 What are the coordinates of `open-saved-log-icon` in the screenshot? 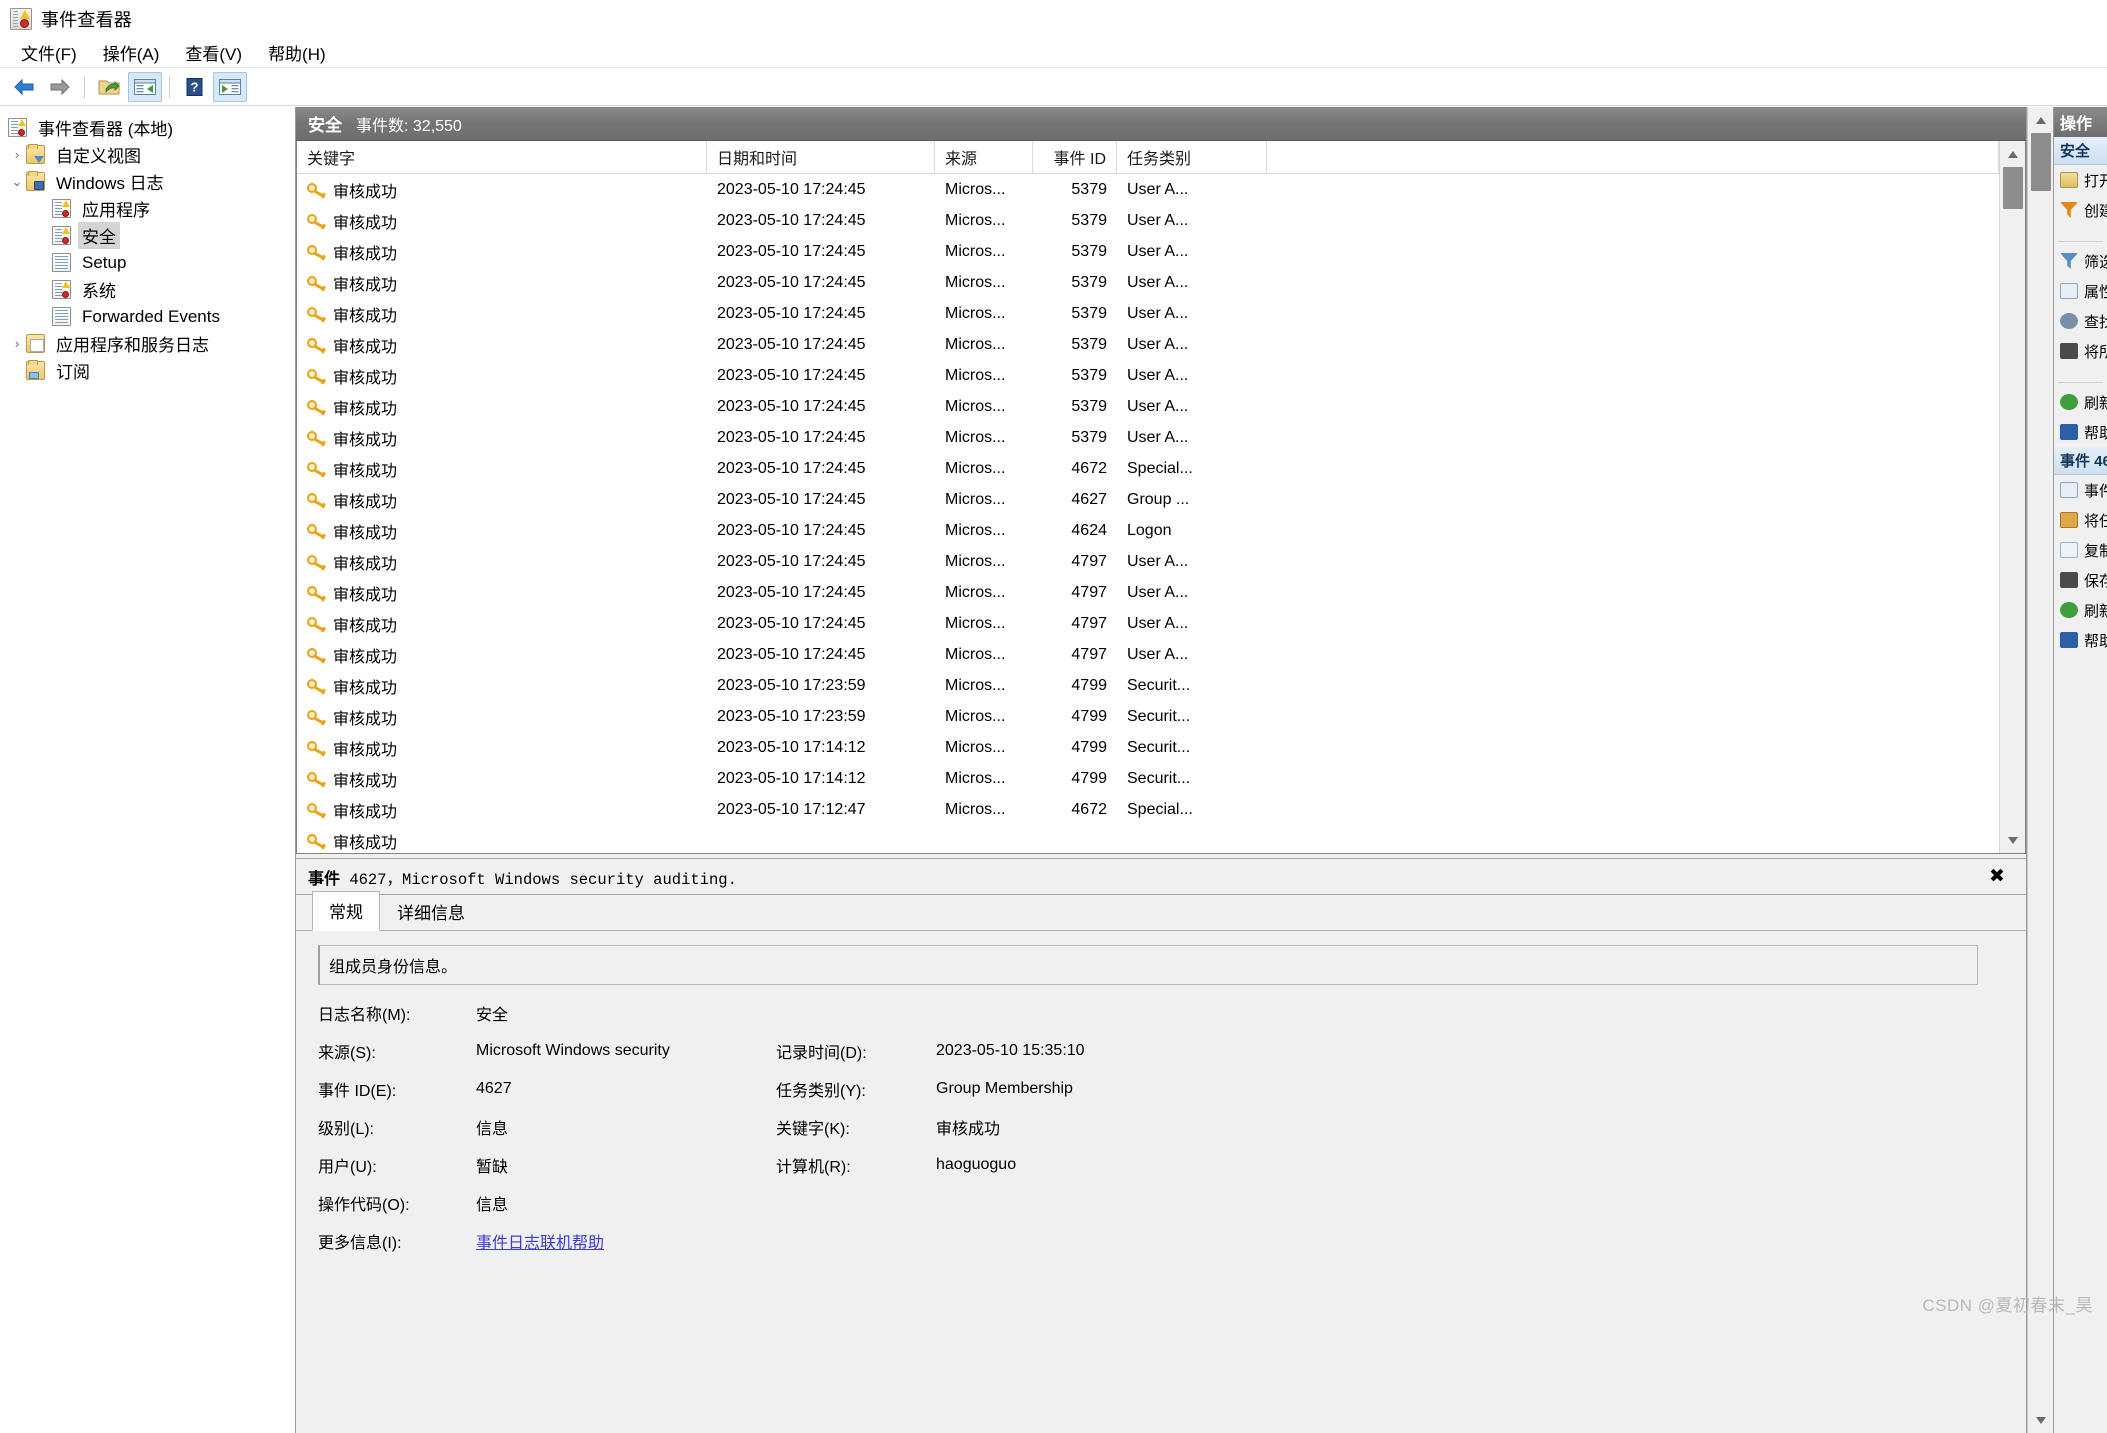 It's located at (109, 87).